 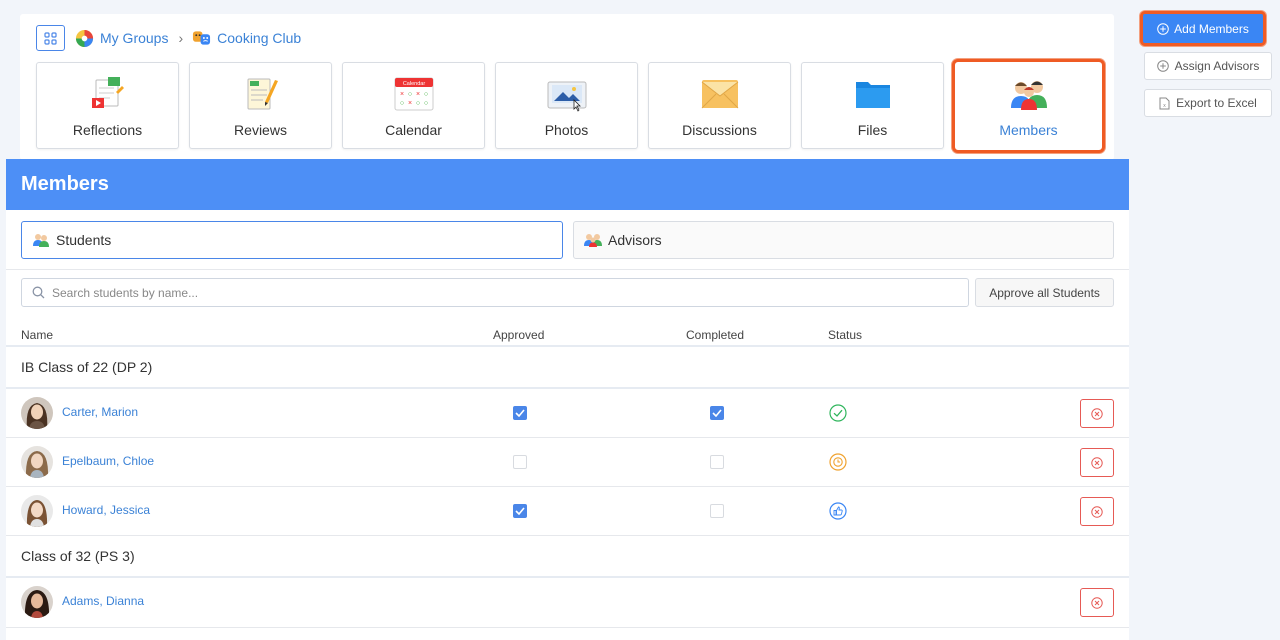 What do you see at coordinates (84, 38) in the screenshot?
I see `groups-ball-icon` at bounding box center [84, 38].